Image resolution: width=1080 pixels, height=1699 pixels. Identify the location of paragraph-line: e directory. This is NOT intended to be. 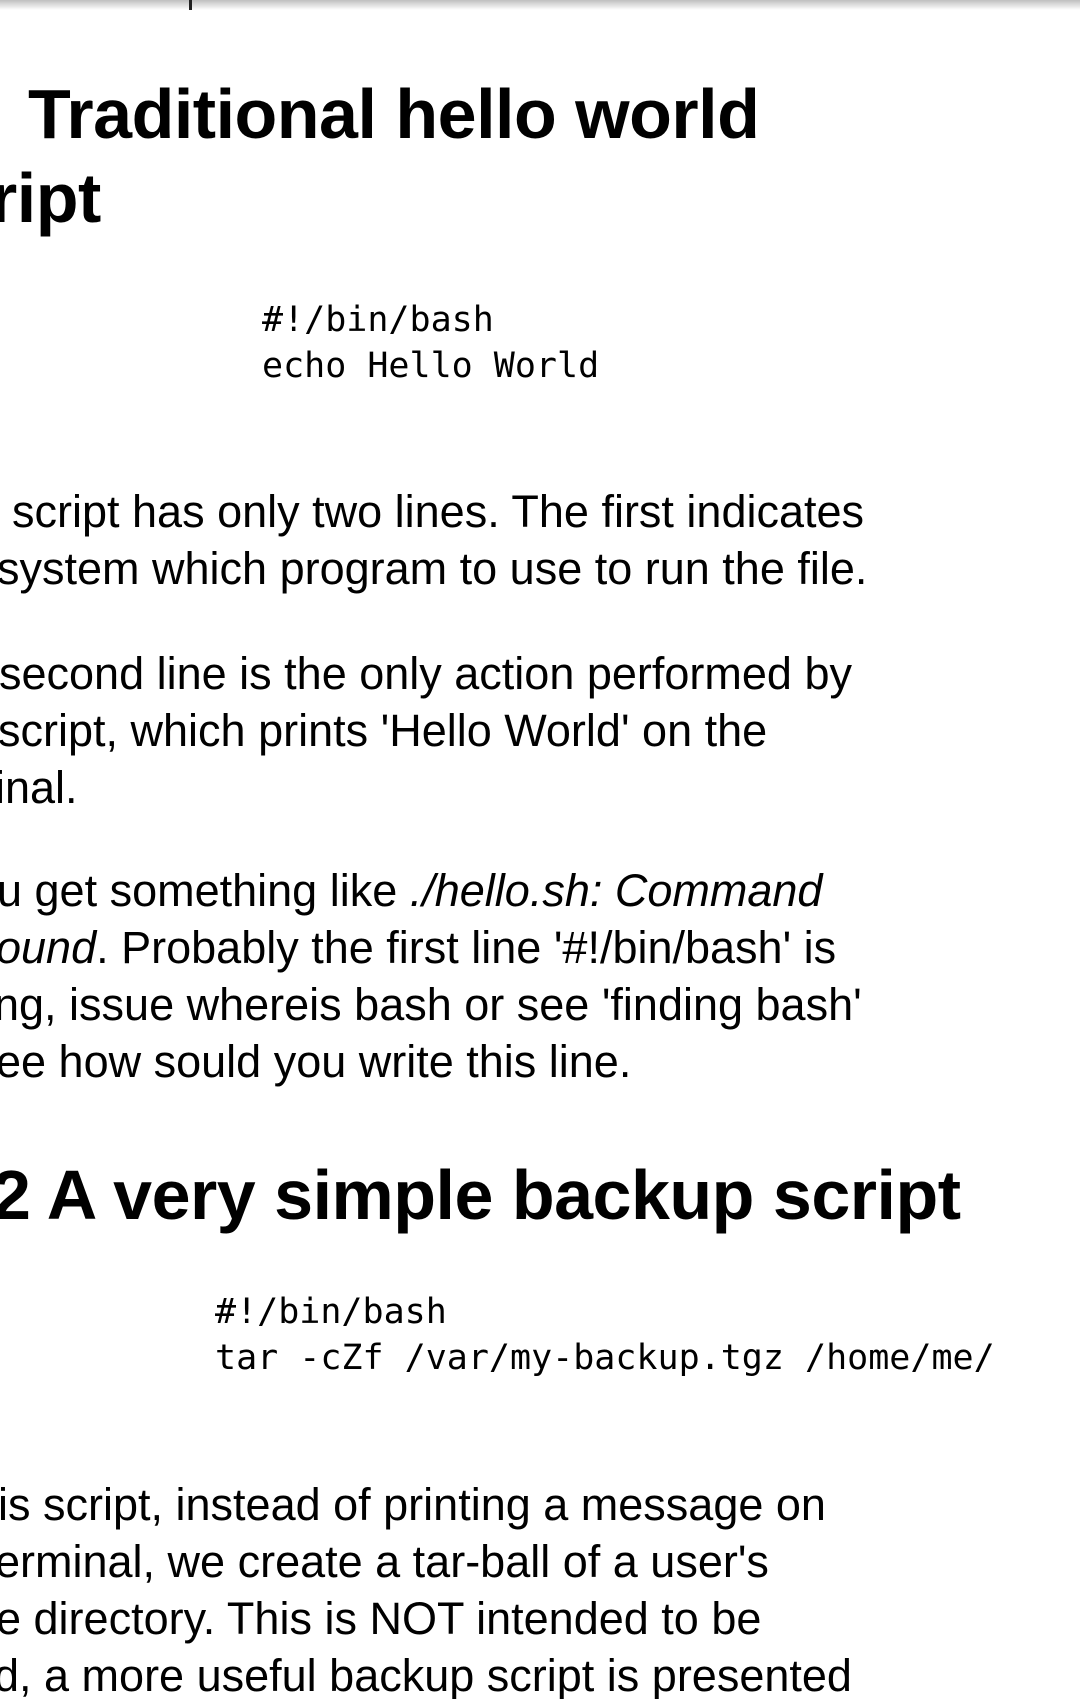
(381, 1618).